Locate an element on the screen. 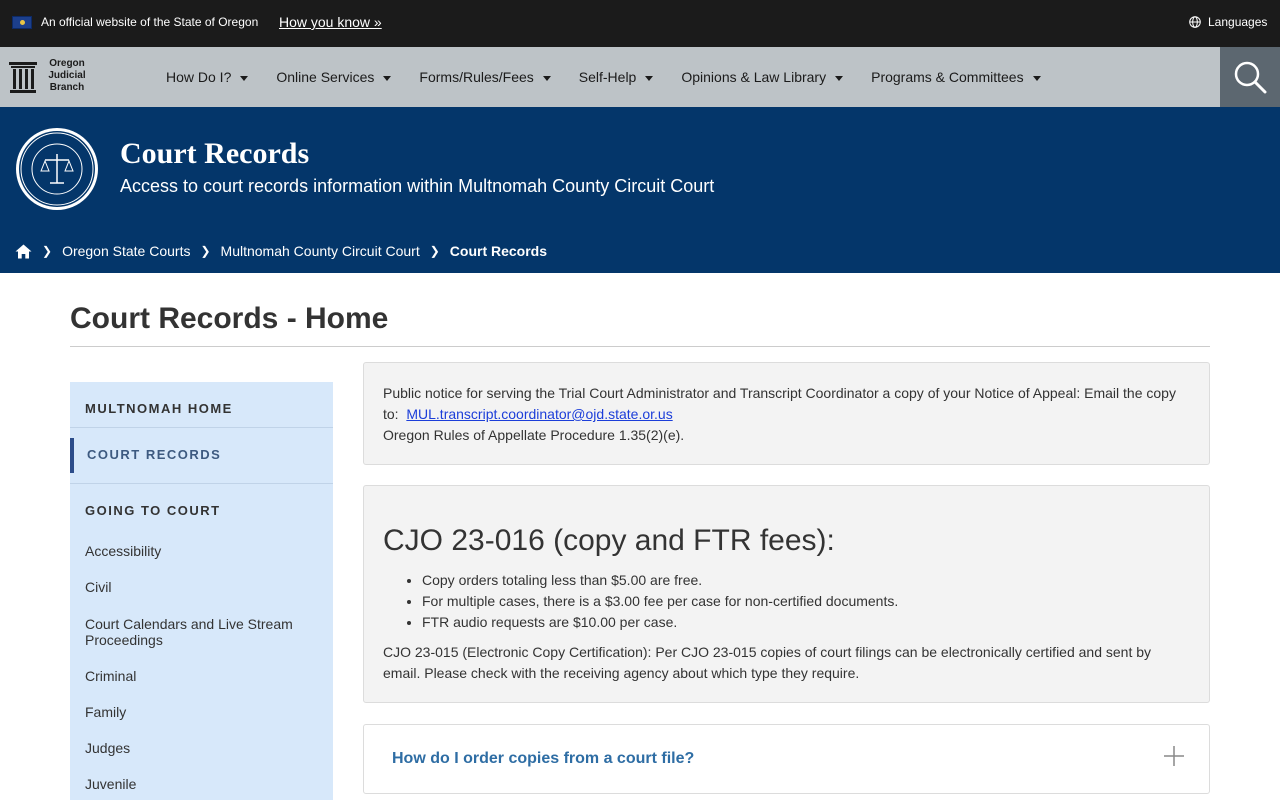 This screenshot has width=1280, height=800. oregon-flag-icon is located at coordinates (22, 22).